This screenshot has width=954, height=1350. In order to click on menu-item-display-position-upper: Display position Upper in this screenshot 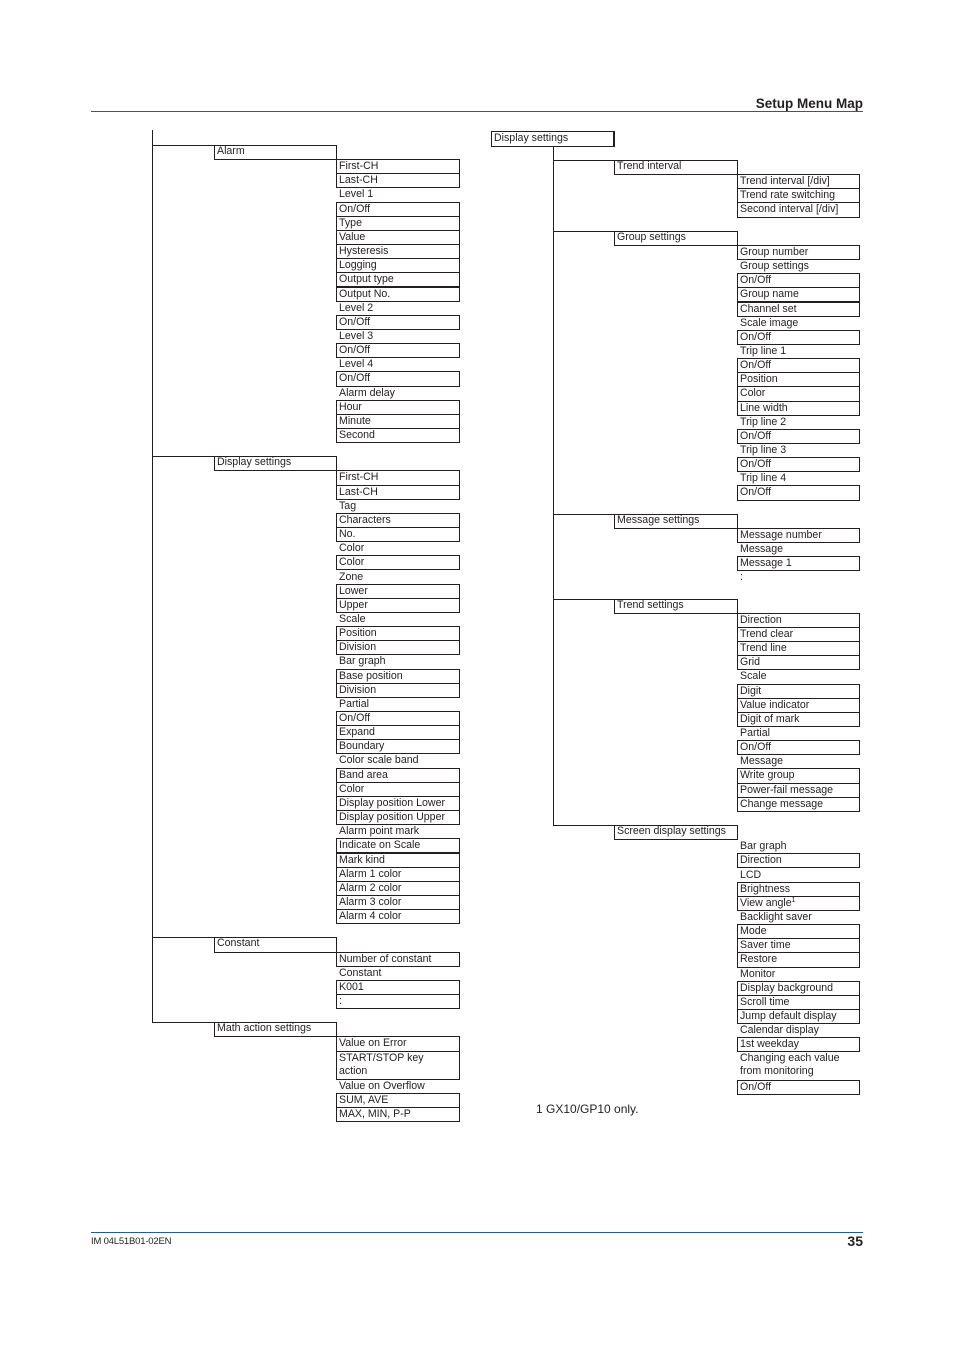, I will do `click(398, 818)`.